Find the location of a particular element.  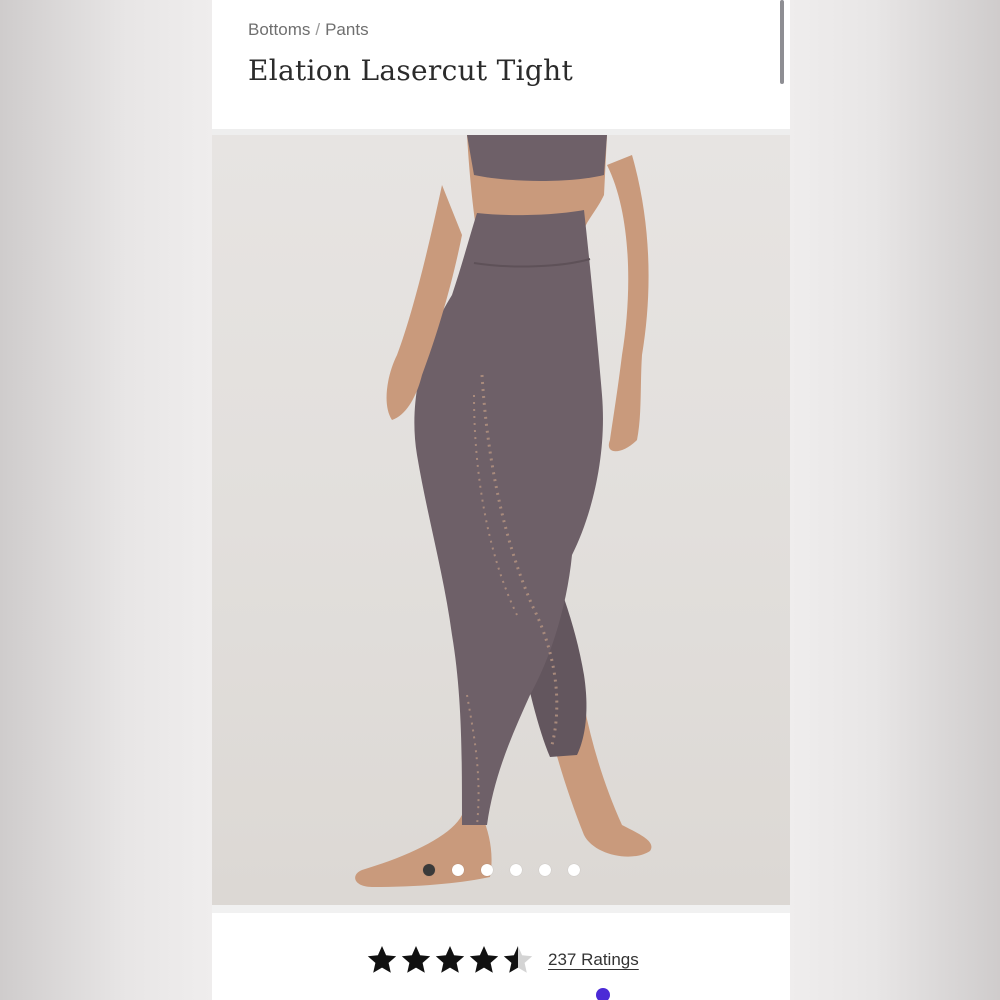

rating-stars is located at coordinates (450, 960).